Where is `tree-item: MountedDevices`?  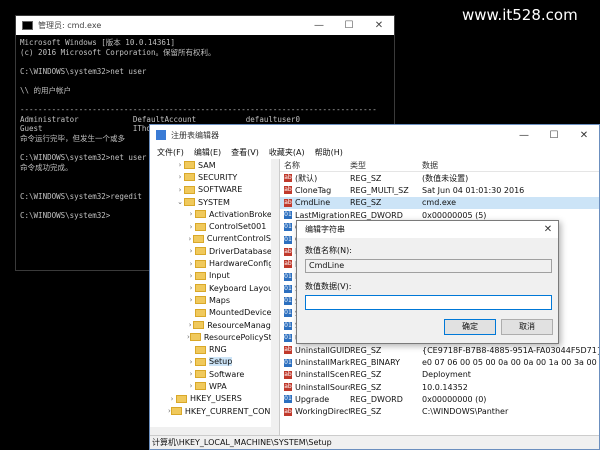
tree-item: MountedDevices is located at coordinates (214, 313).